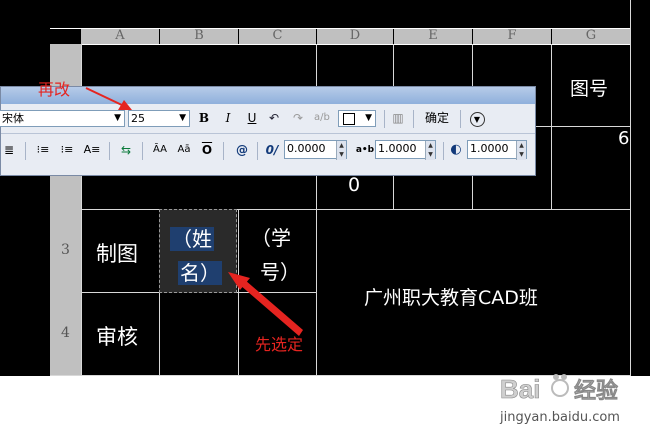  I want to click on svg-text: 经验, so click(596, 391).